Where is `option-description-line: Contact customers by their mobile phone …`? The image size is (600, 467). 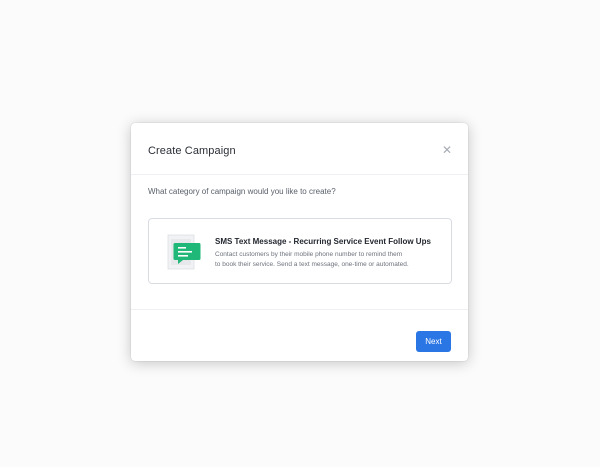 option-description-line: Contact customers by their mobile phone … is located at coordinates (309, 254).